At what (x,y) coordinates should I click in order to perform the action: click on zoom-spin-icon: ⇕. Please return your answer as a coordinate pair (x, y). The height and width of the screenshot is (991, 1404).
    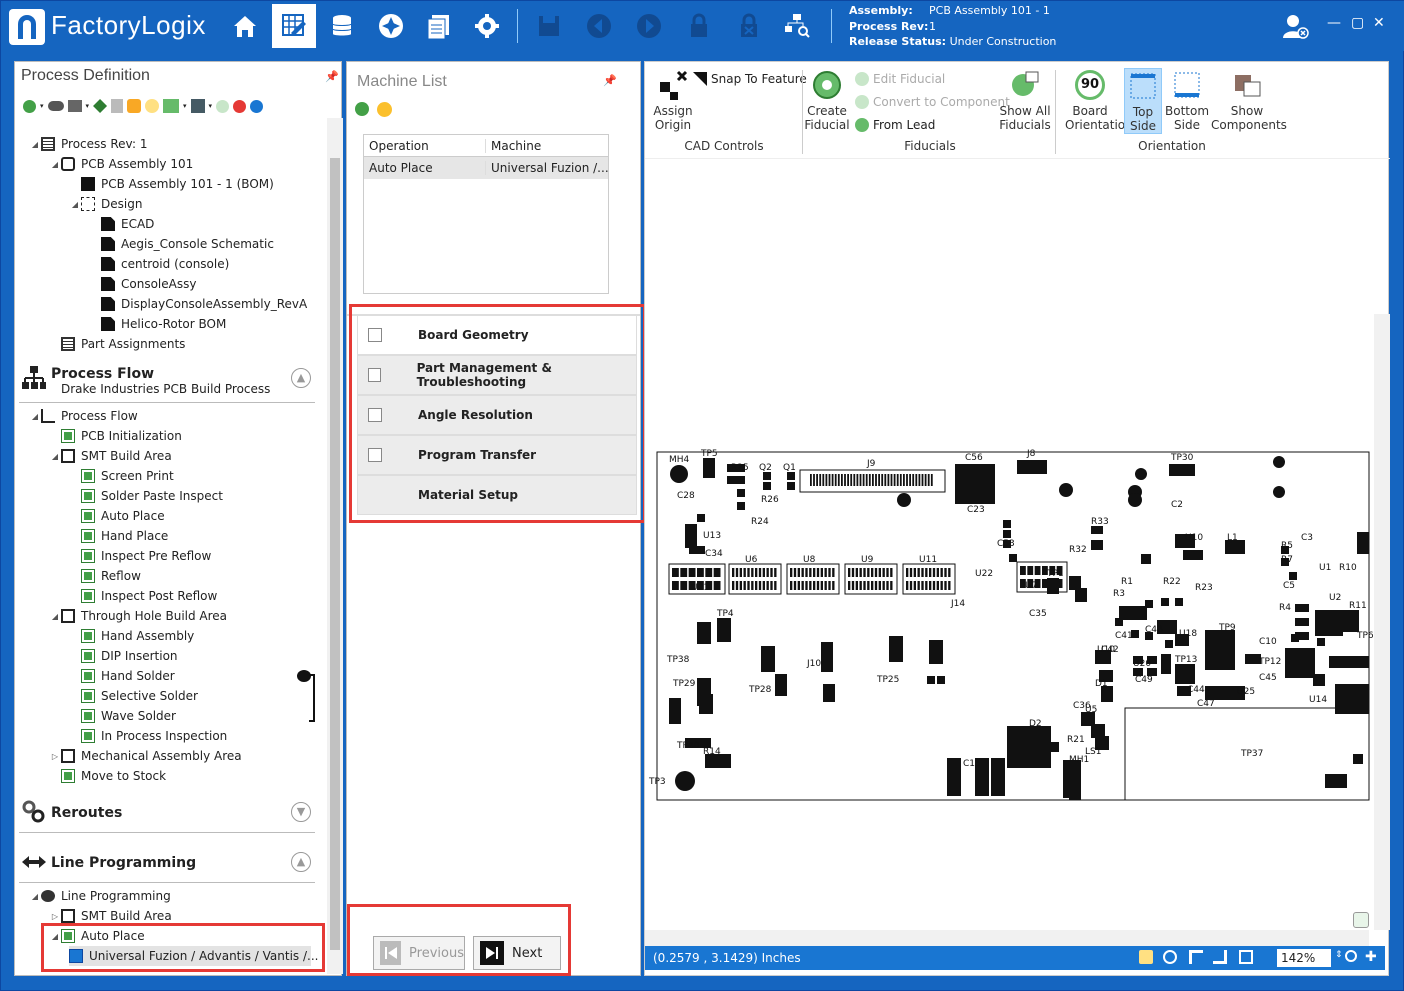
    Looking at the image, I should click on (1339, 955).